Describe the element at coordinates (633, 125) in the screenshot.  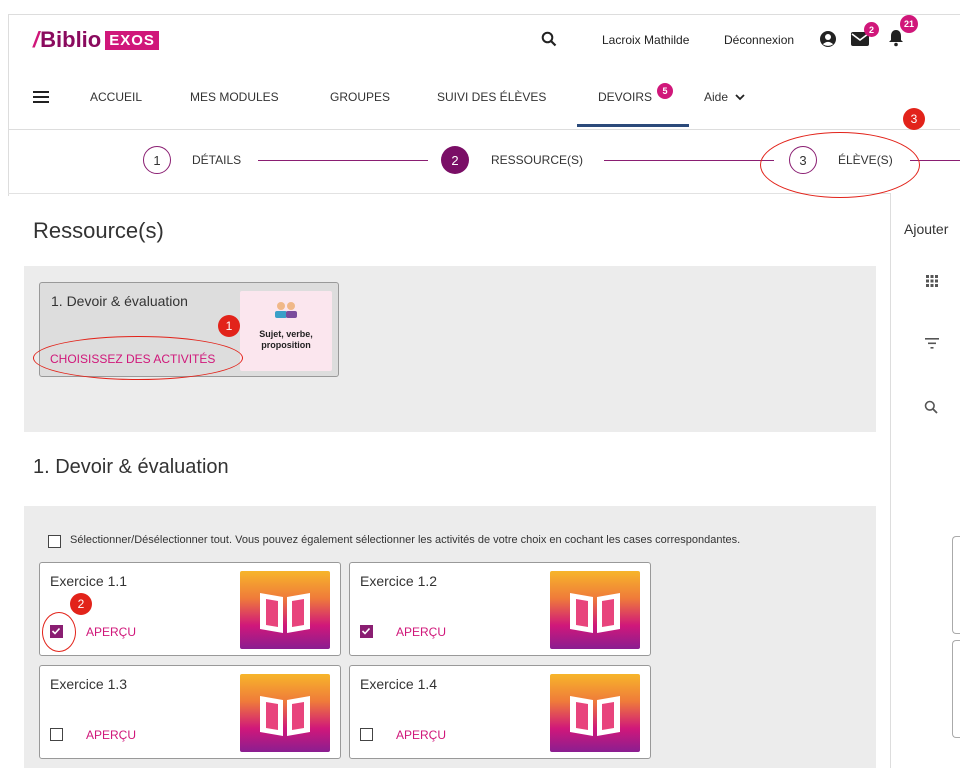
I see `active-tab-indicator` at that location.